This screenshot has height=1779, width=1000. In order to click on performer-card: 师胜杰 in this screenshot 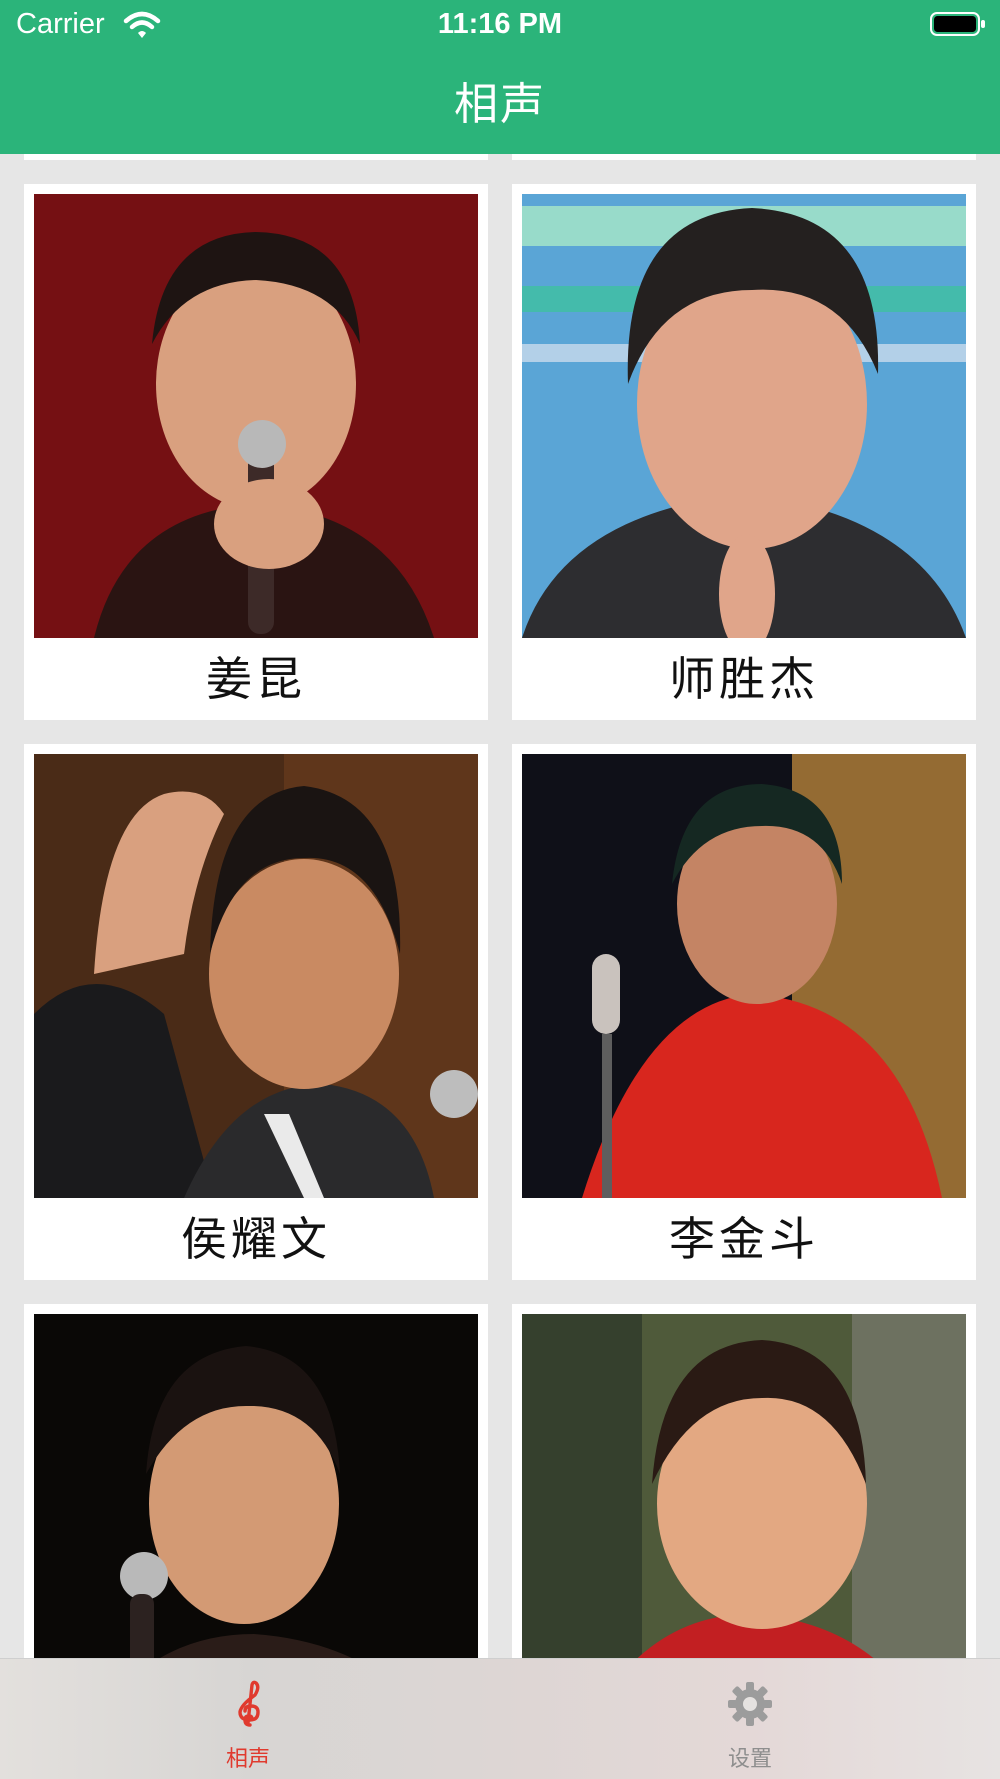, I will do `click(744, 452)`.